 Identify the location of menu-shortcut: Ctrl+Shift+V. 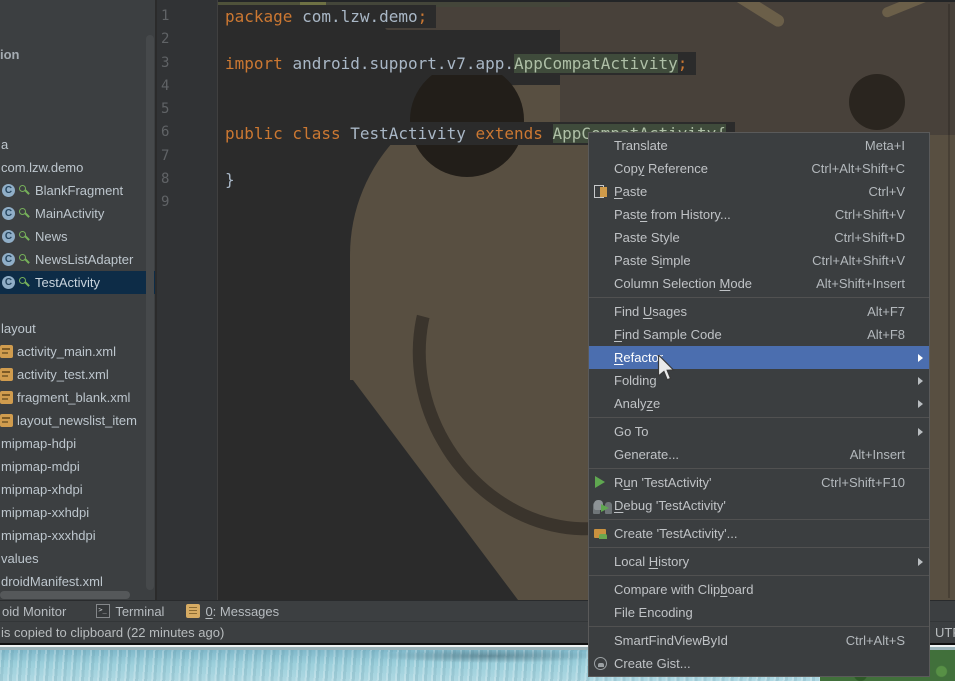
(869, 214).